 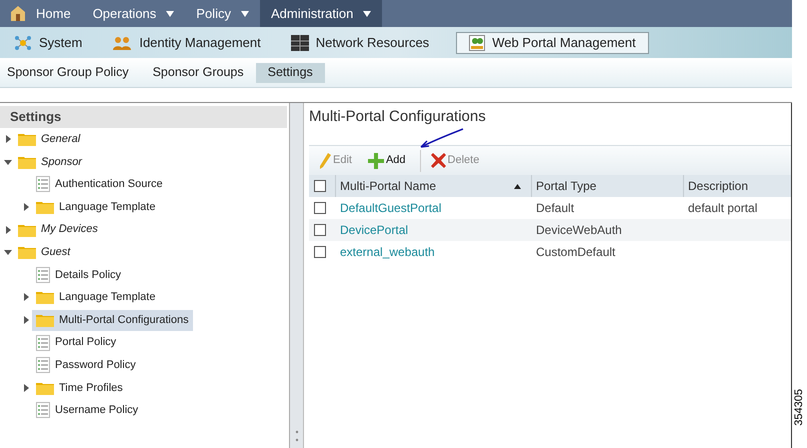 I want to click on sidebar-title: Settings, so click(x=143, y=117).